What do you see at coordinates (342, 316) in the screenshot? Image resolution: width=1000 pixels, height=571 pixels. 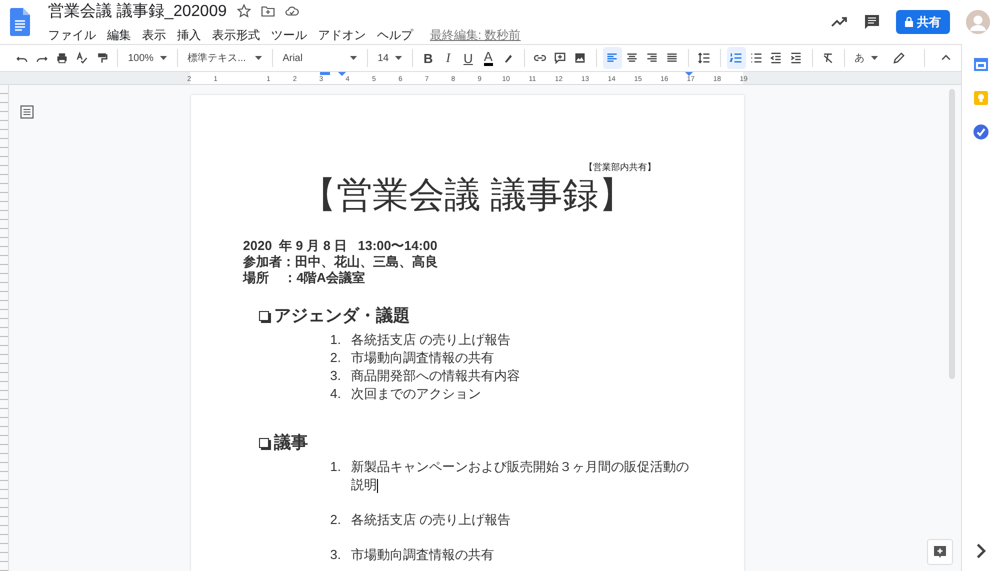 I see `section-heading: アジェンダ・議題` at bounding box center [342, 316].